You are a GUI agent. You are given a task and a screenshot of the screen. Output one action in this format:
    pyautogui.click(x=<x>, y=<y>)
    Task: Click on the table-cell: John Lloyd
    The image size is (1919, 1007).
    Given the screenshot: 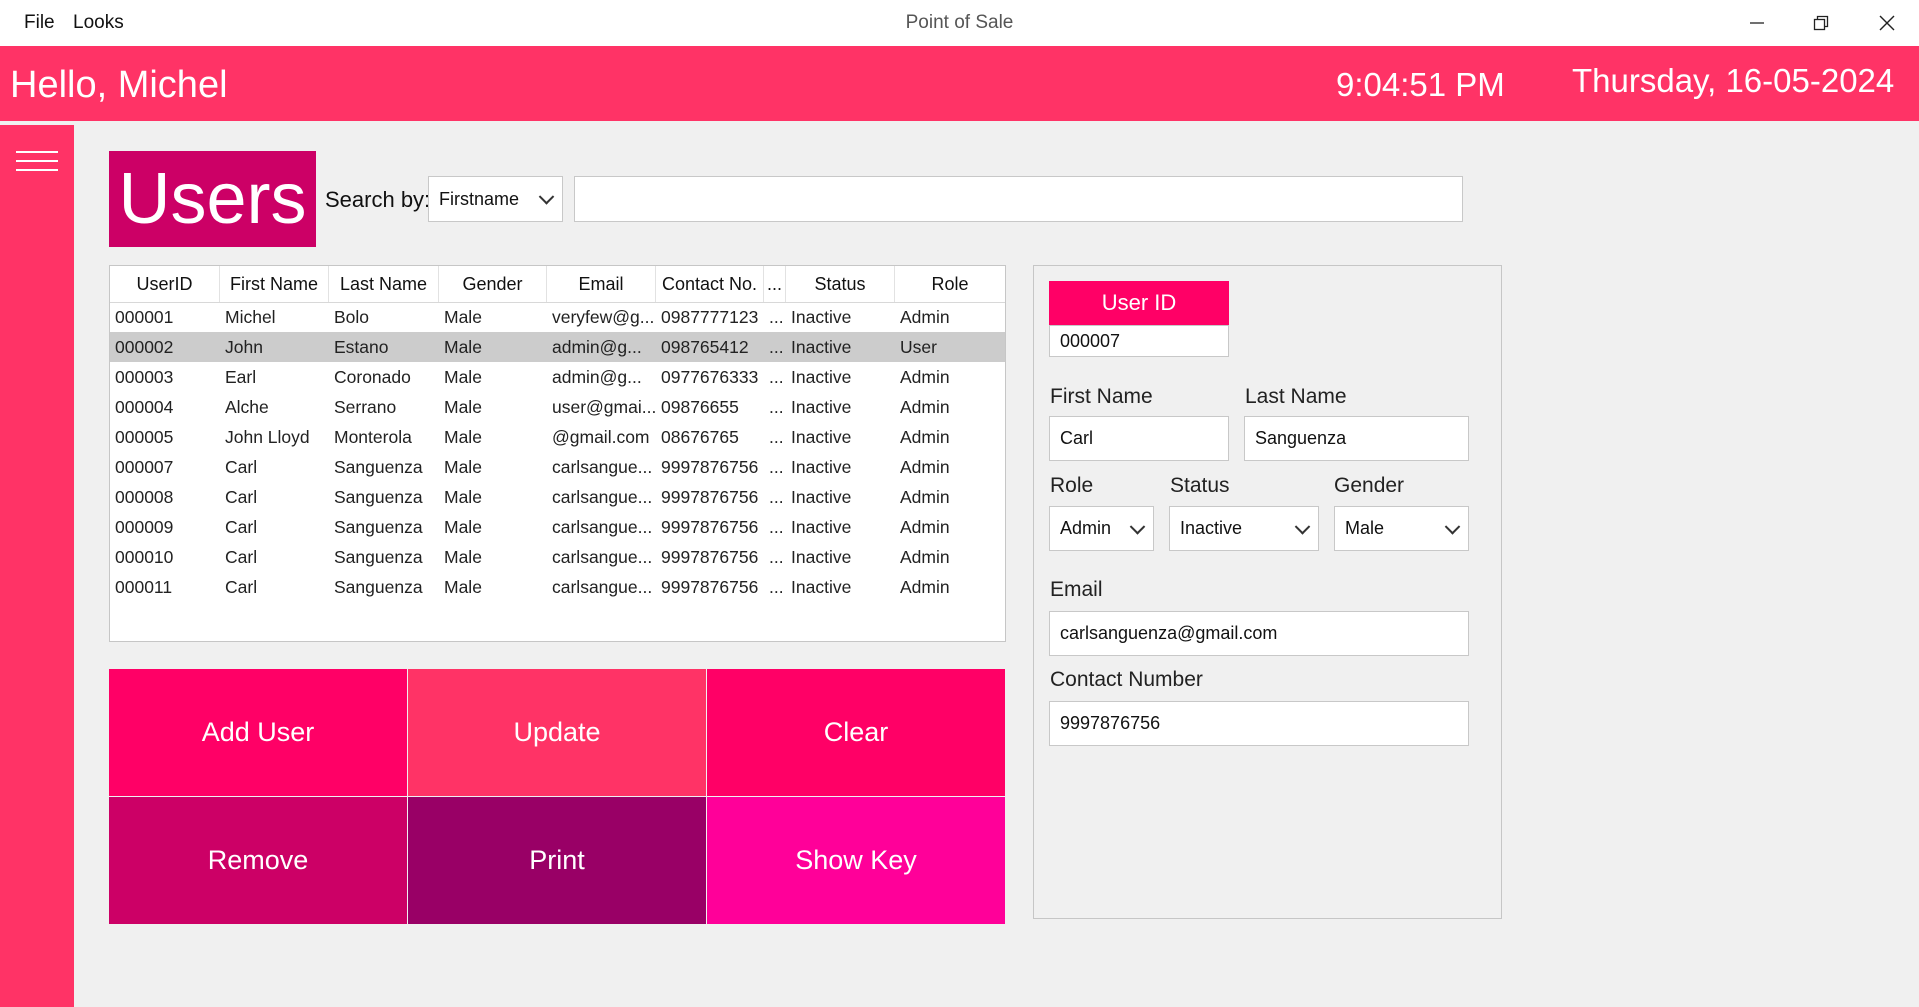 What is the action you would take?
    pyautogui.click(x=267, y=436)
    